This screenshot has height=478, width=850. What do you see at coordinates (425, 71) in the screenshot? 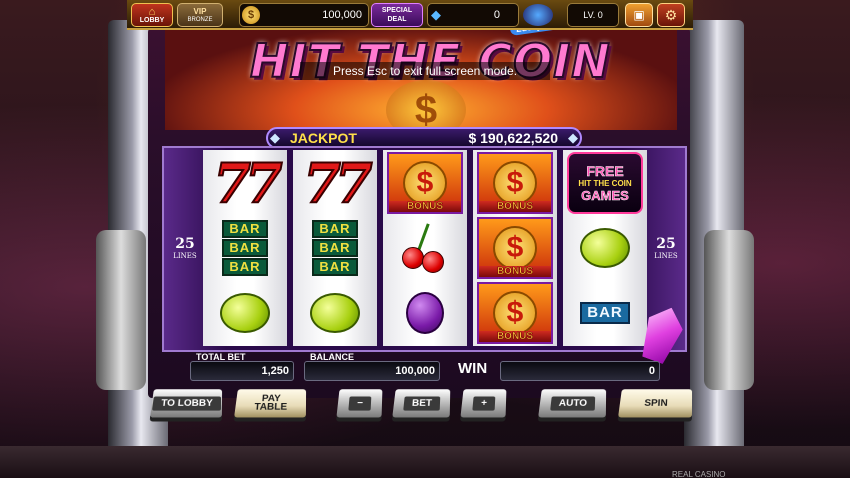
I see `fullscreen-notice: Press Esc to exit full screen mode.` at bounding box center [425, 71].